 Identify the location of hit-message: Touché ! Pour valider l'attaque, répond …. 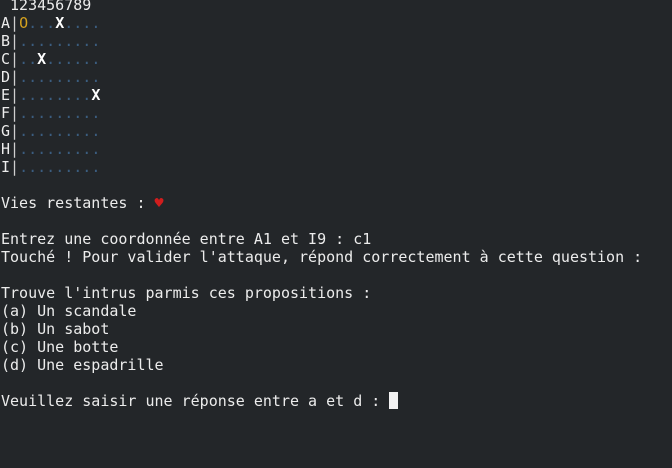
(322, 257).